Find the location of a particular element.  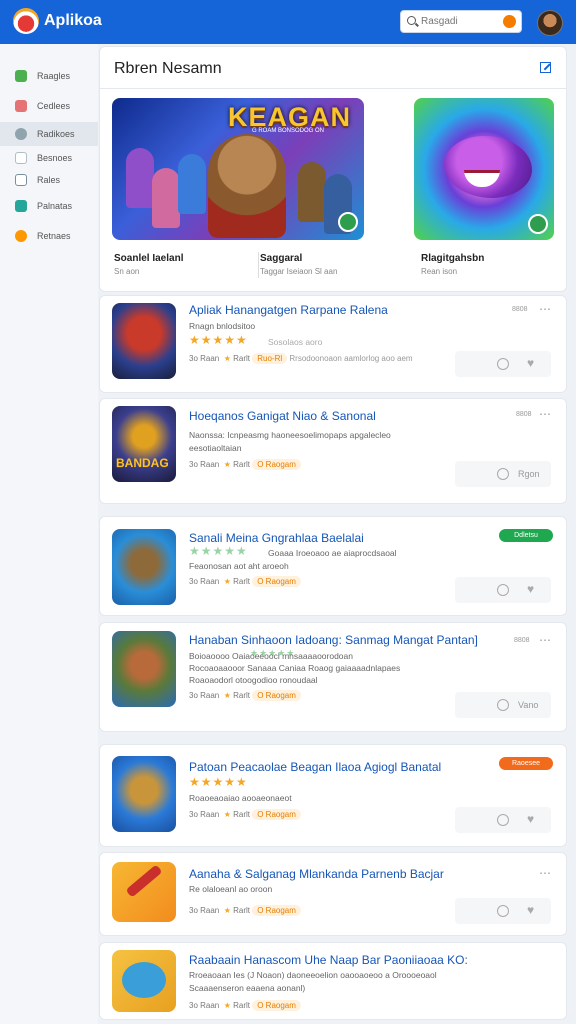

app-name: Apliak Hanangatgen Rarpane Ralena is located at coordinates (288, 310).